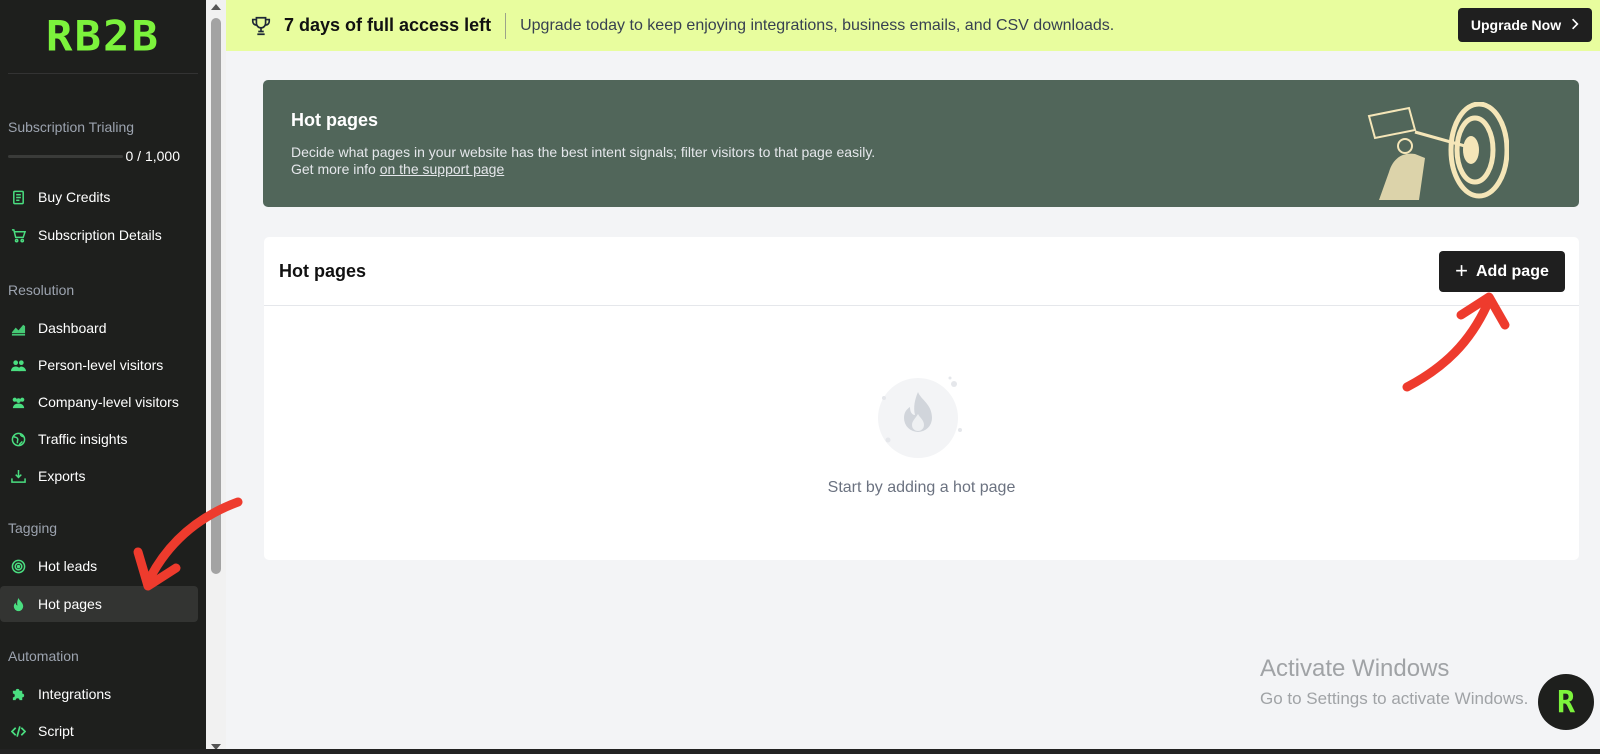  I want to click on annotation-arrow-add-page, so click(1456, 342).